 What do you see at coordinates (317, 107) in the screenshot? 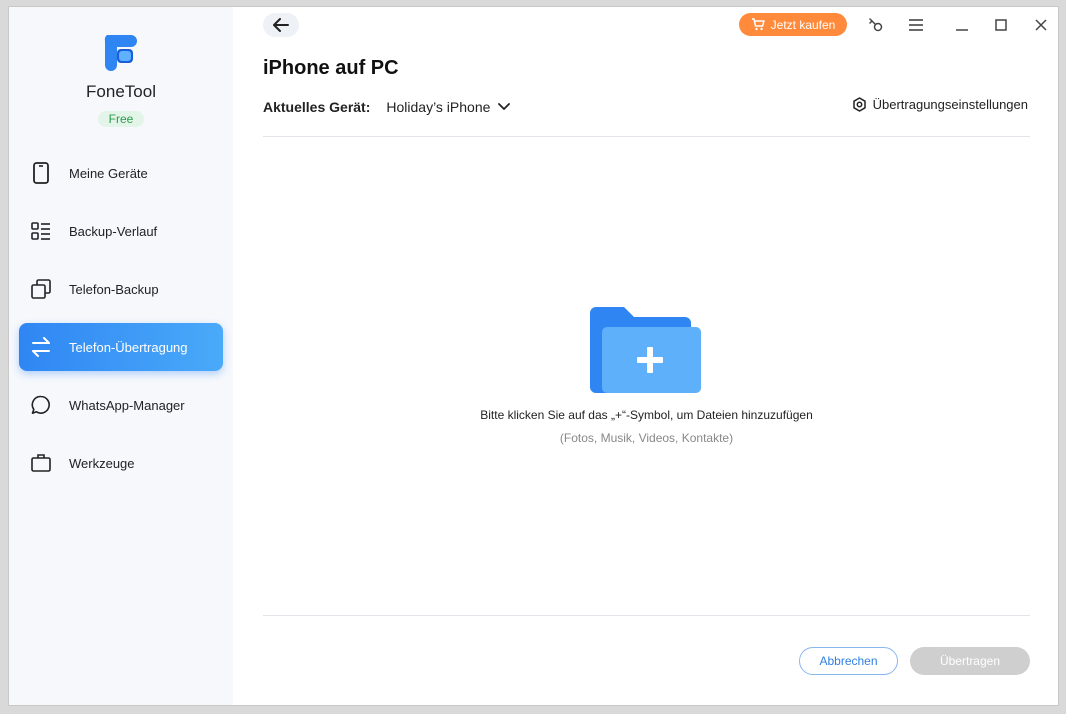
I see `device-label: Aktuelles Gerät:` at bounding box center [317, 107].